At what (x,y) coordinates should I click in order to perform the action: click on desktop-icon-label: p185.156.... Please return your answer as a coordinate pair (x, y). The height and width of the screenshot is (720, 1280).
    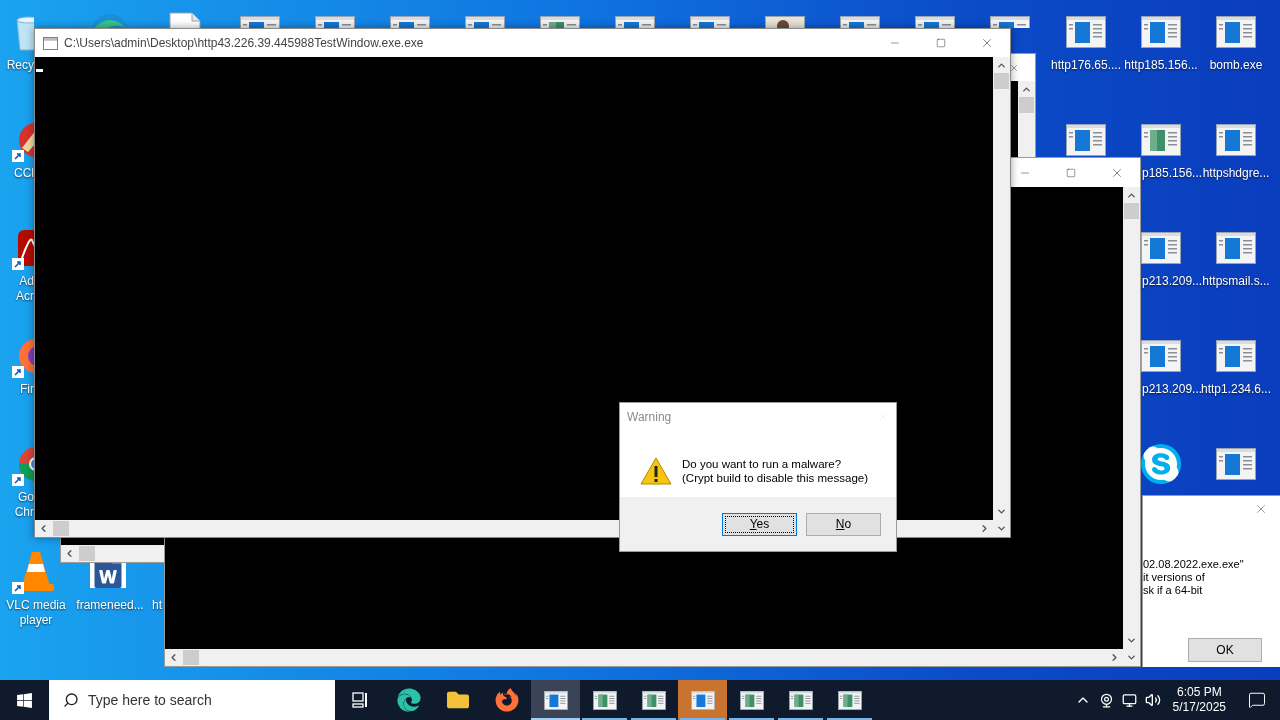
    Looking at the image, I should click on (1172, 173).